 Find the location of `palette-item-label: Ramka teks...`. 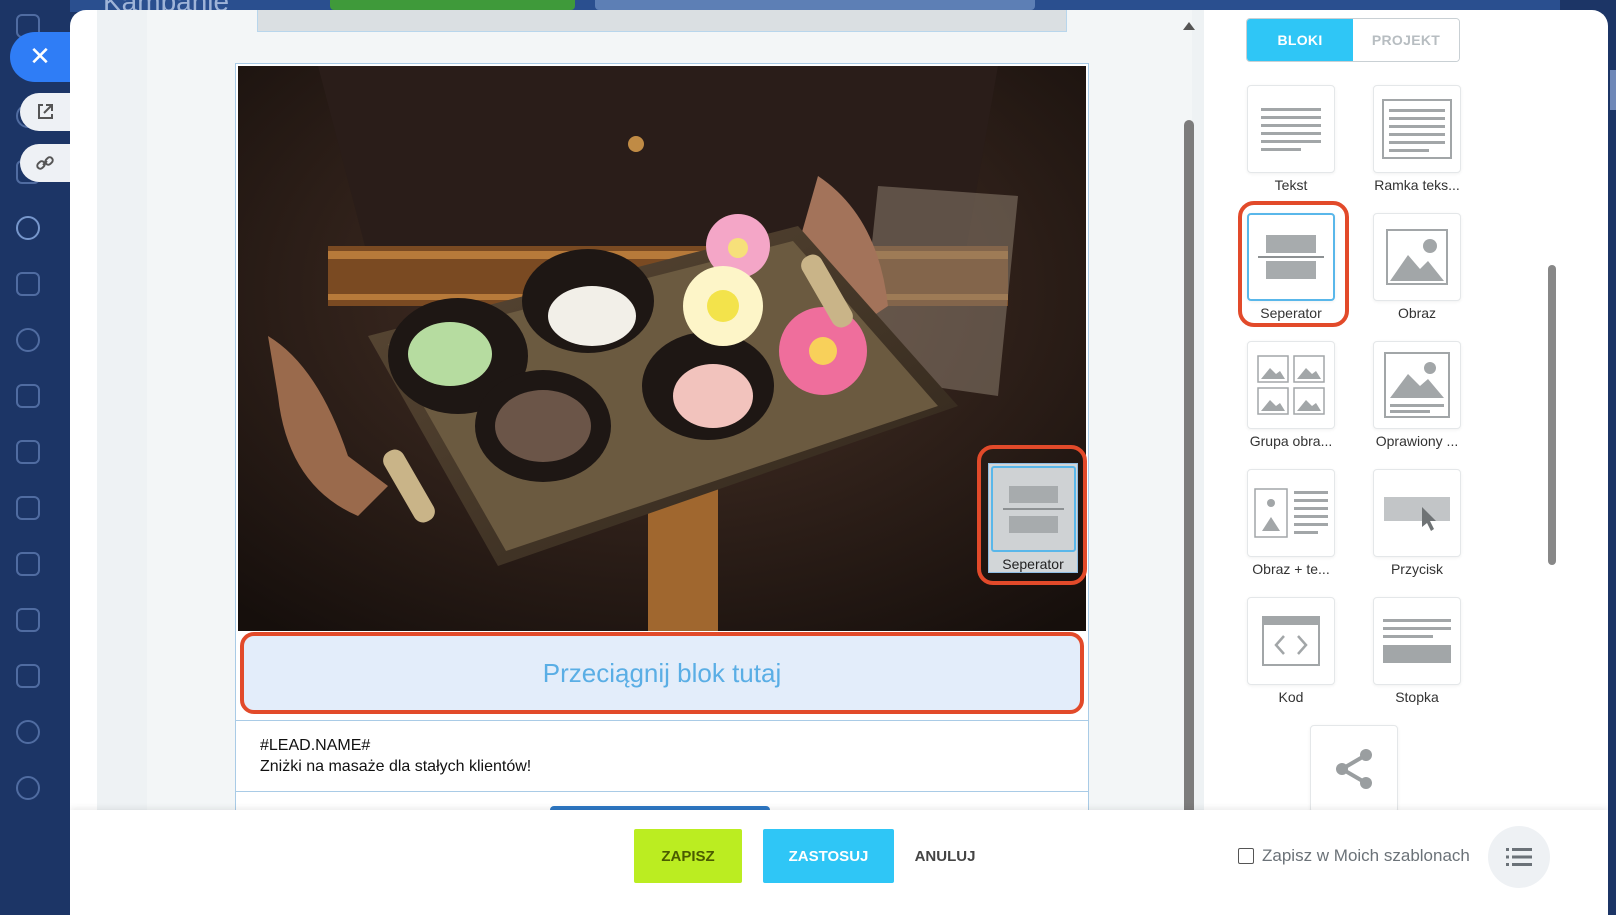

palette-item-label: Ramka teks... is located at coordinates (1417, 185).